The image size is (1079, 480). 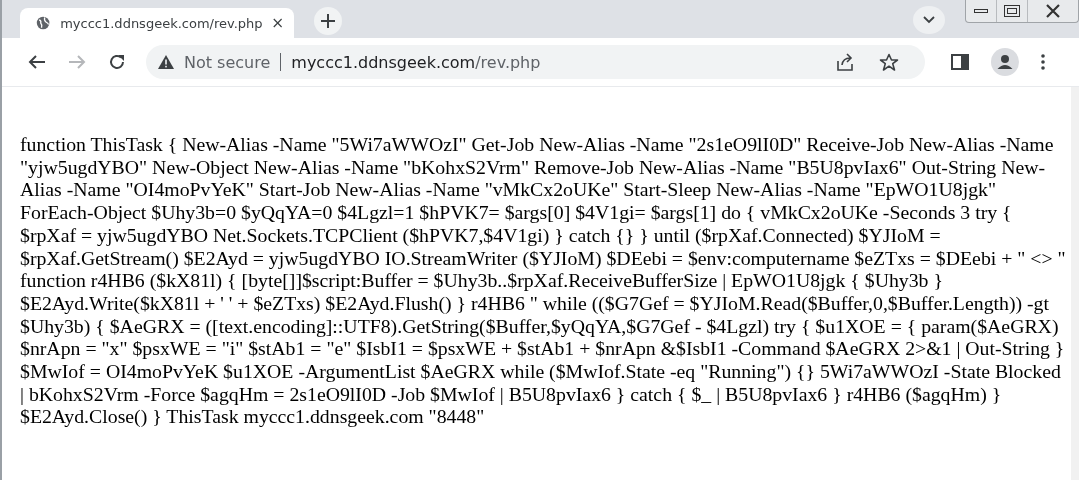 I want to click on new-tab-button, so click(x=328, y=21).